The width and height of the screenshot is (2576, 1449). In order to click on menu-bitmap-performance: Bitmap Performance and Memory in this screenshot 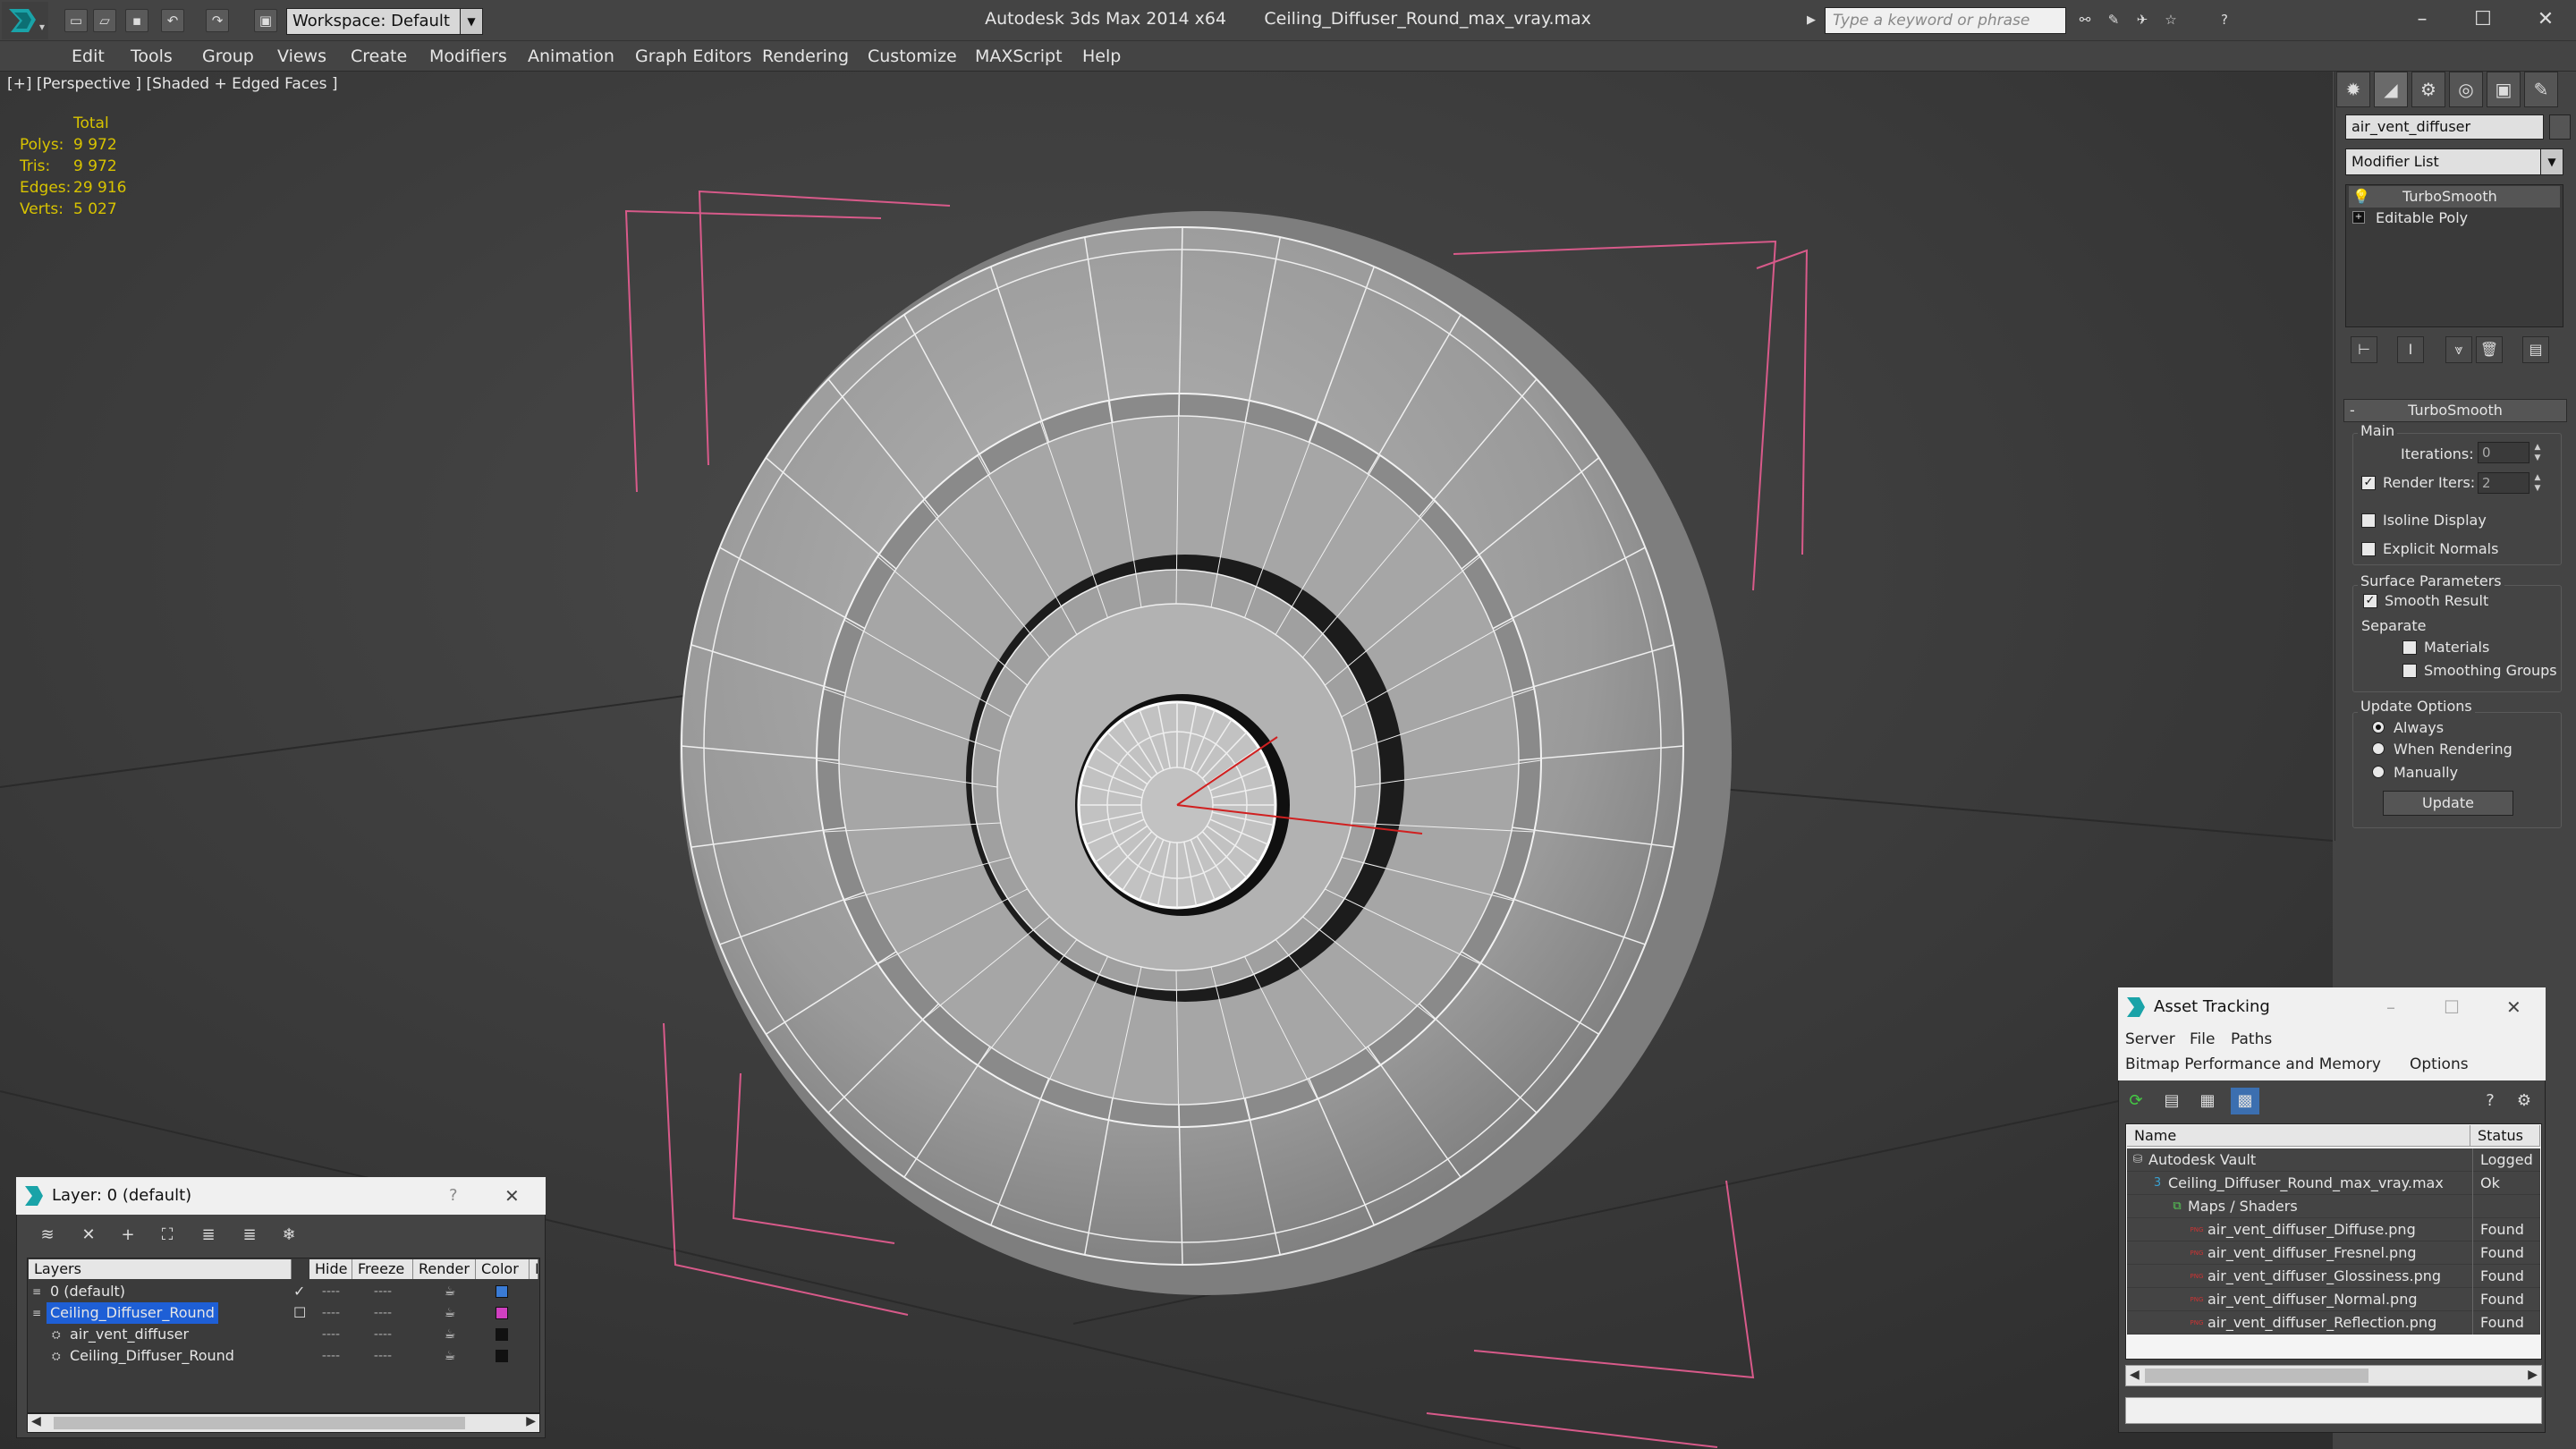, I will do `click(2253, 1064)`.